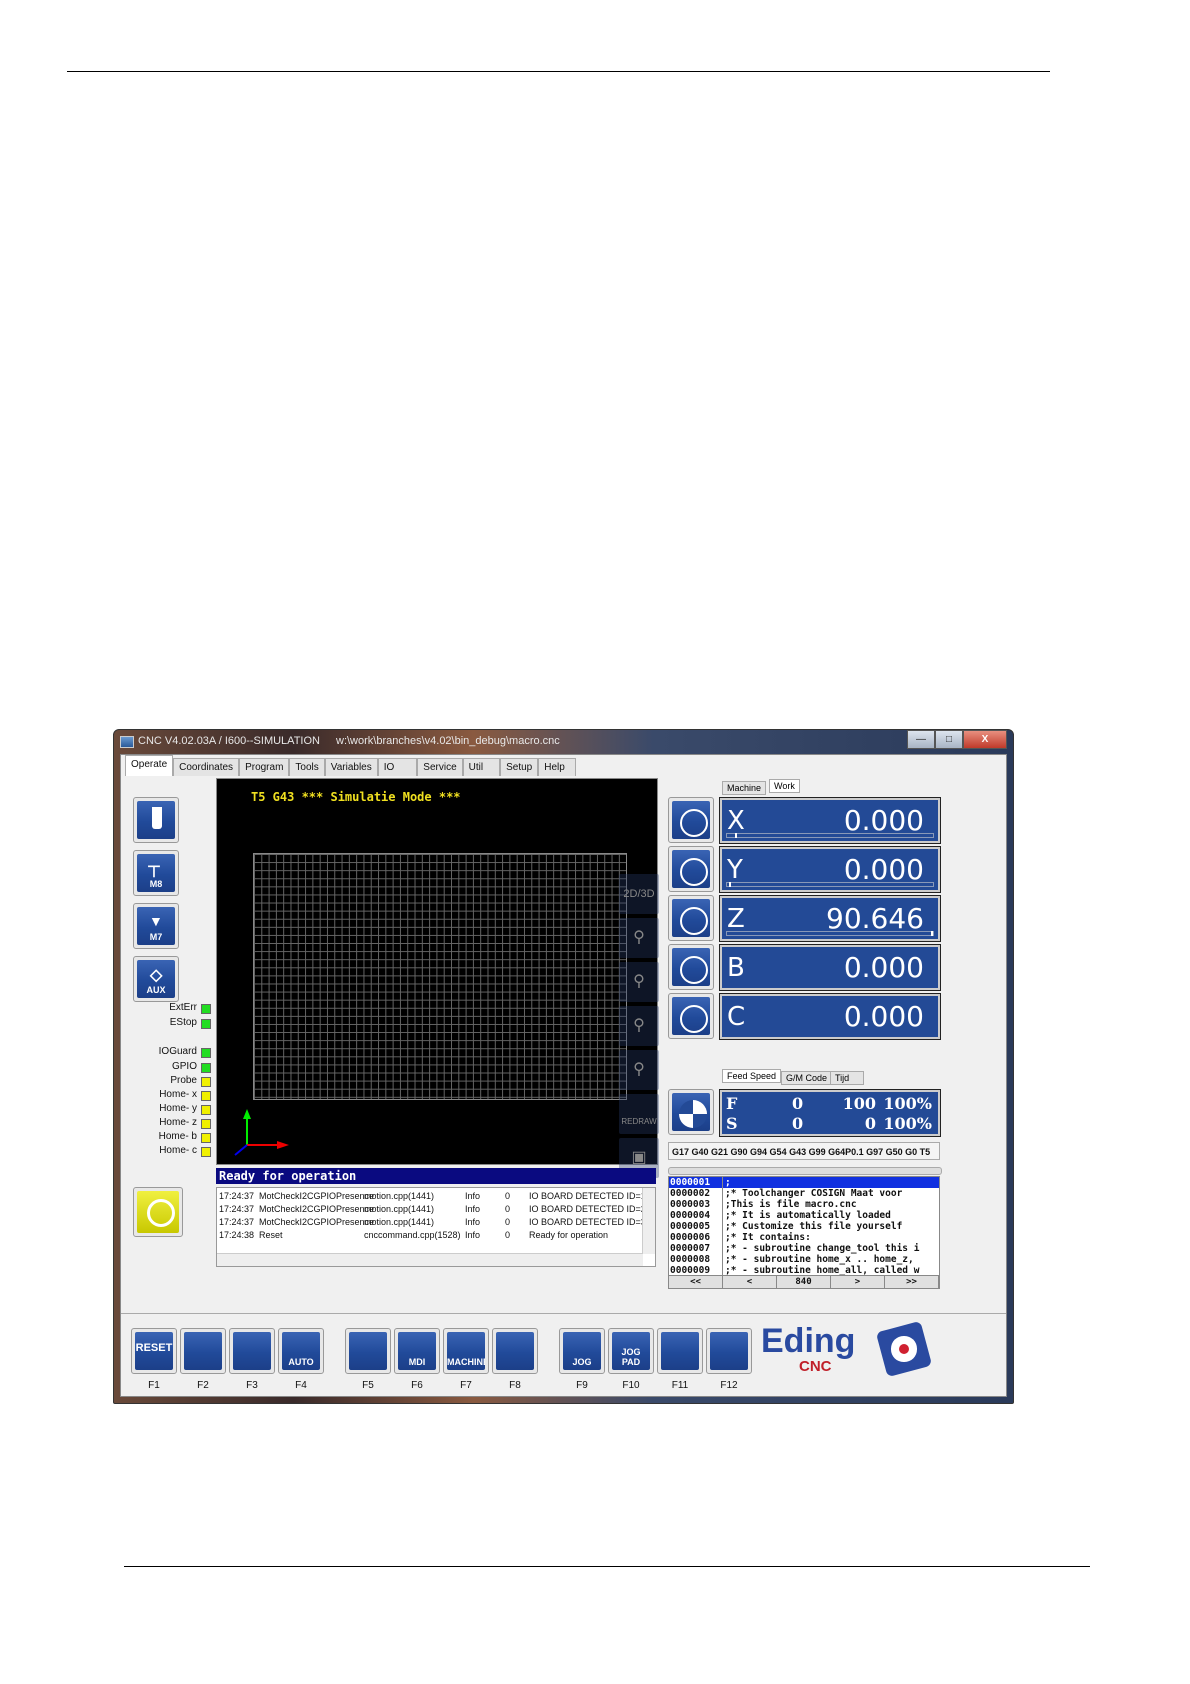 The width and height of the screenshot is (1190, 1684). Describe the element at coordinates (582, 1351) in the screenshot. I see `f9-jog-button: JOG` at that location.